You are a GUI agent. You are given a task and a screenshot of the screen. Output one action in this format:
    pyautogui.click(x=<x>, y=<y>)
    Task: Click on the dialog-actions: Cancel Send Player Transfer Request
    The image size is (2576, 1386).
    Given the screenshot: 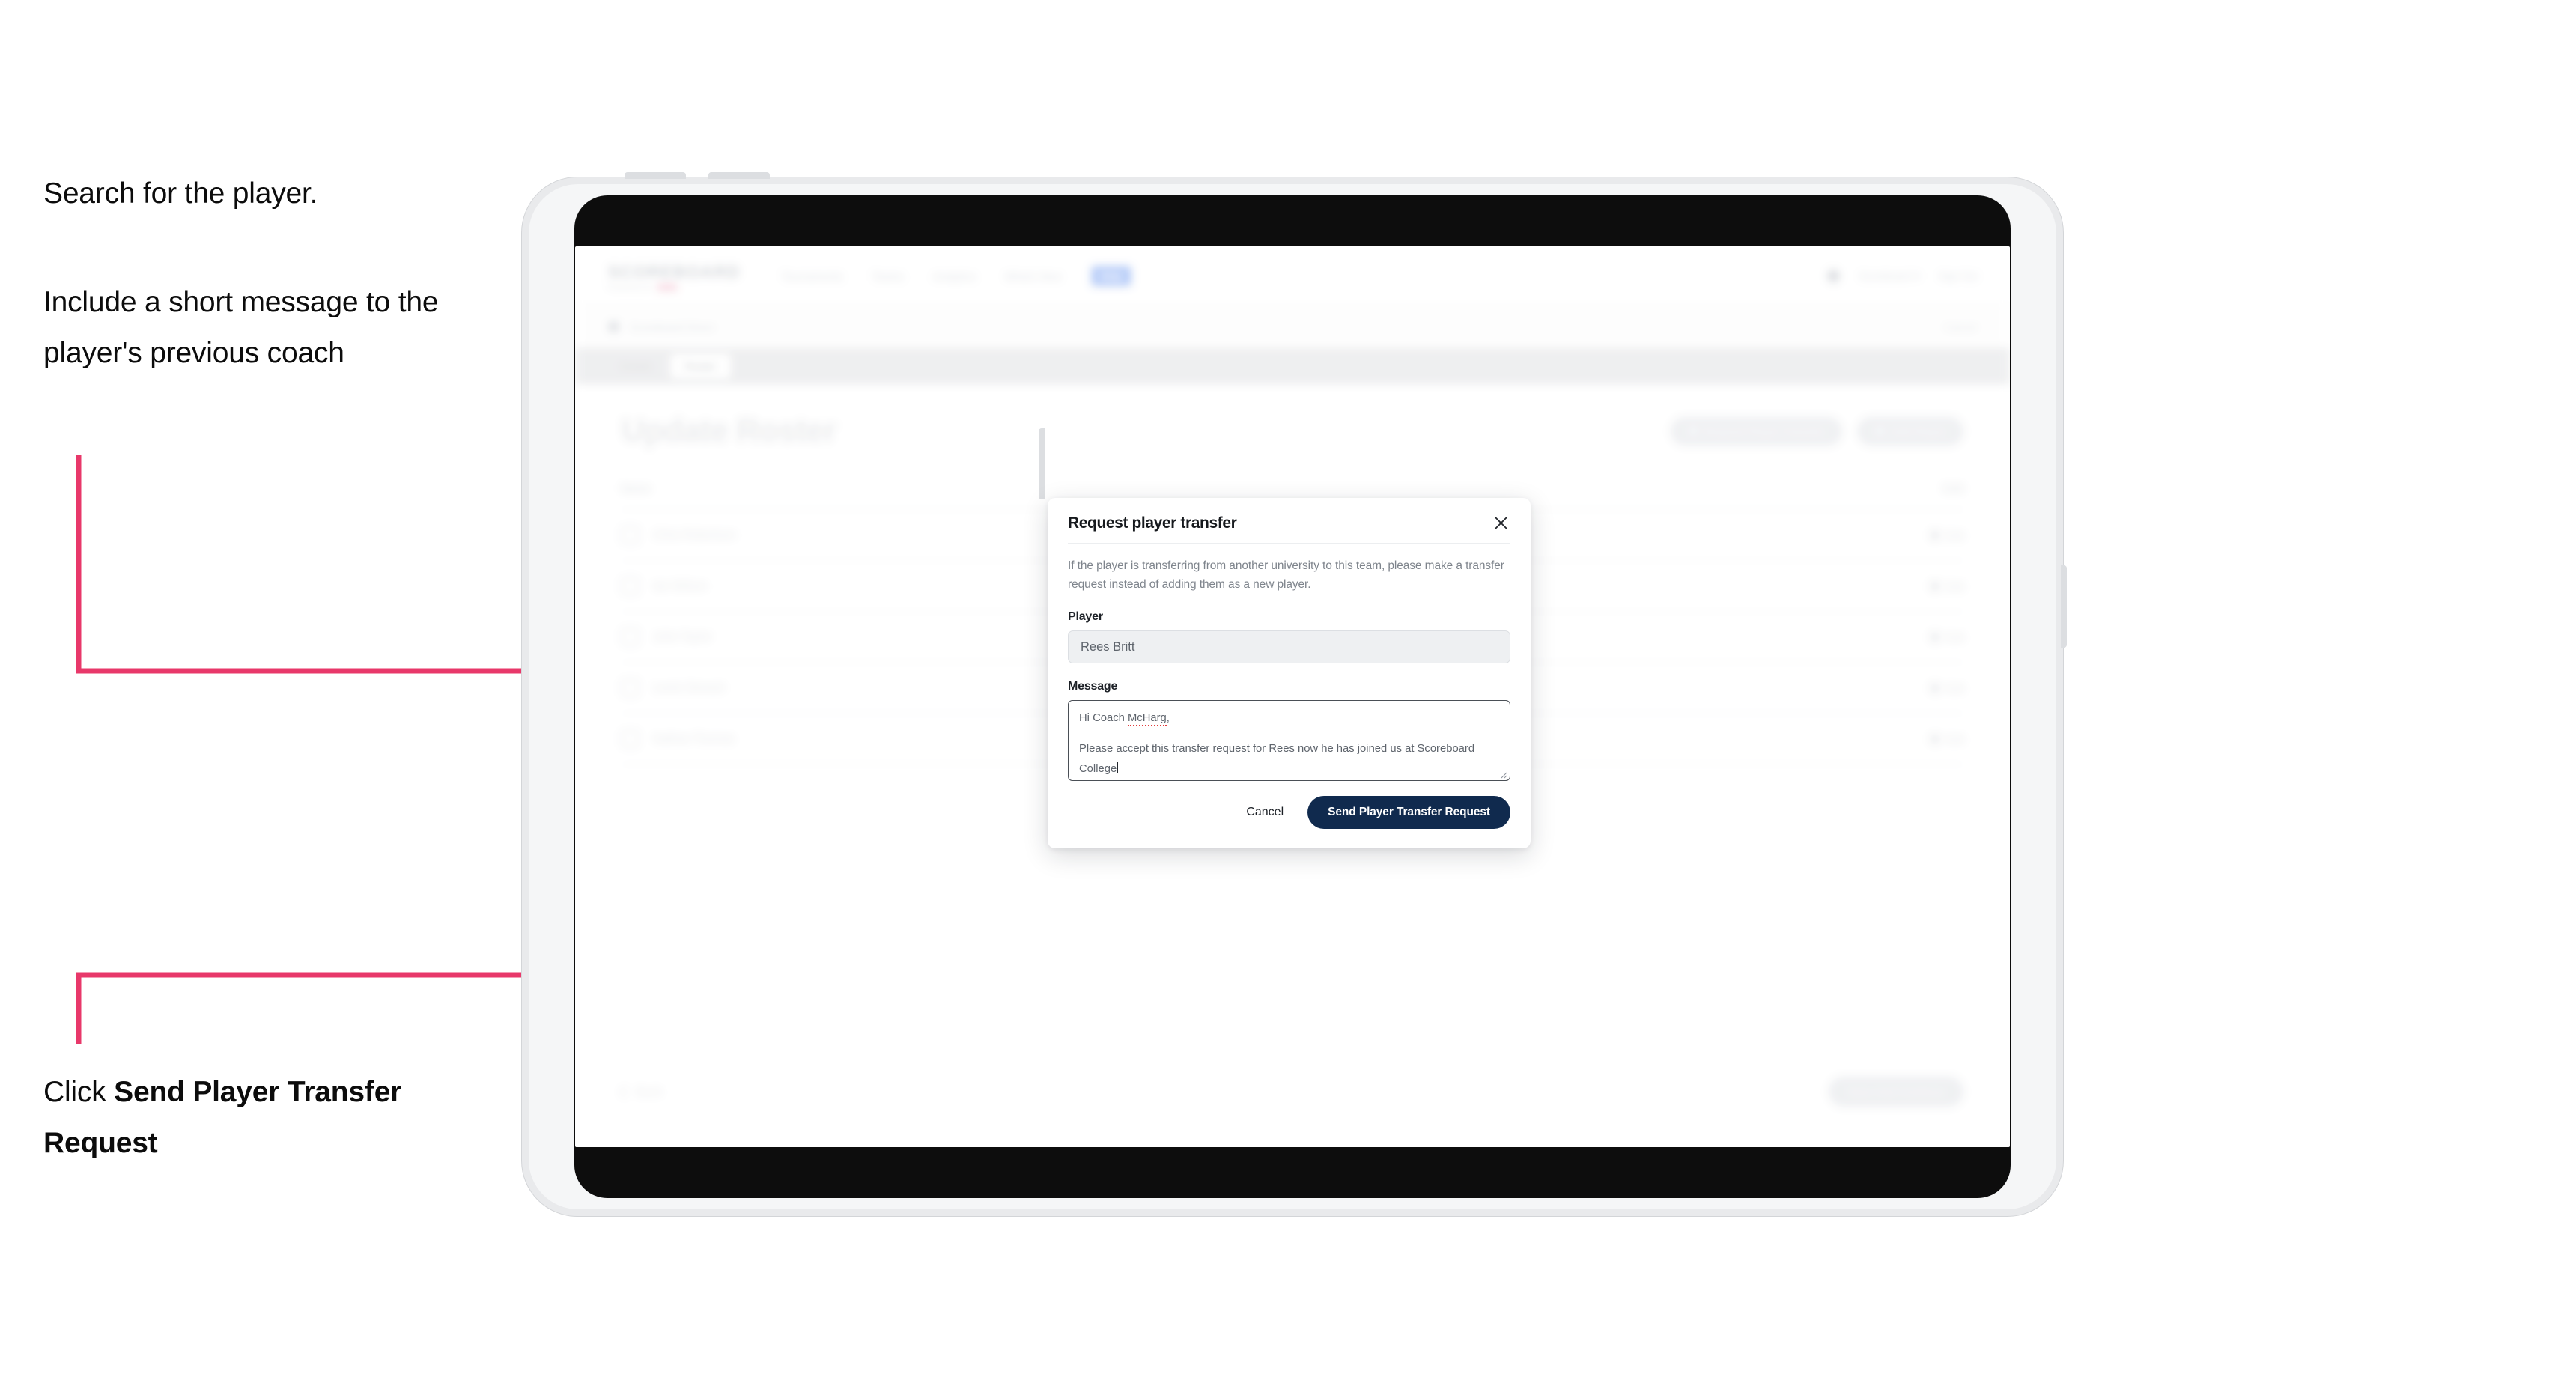 What is the action you would take?
    pyautogui.click(x=1289, y=813)
    